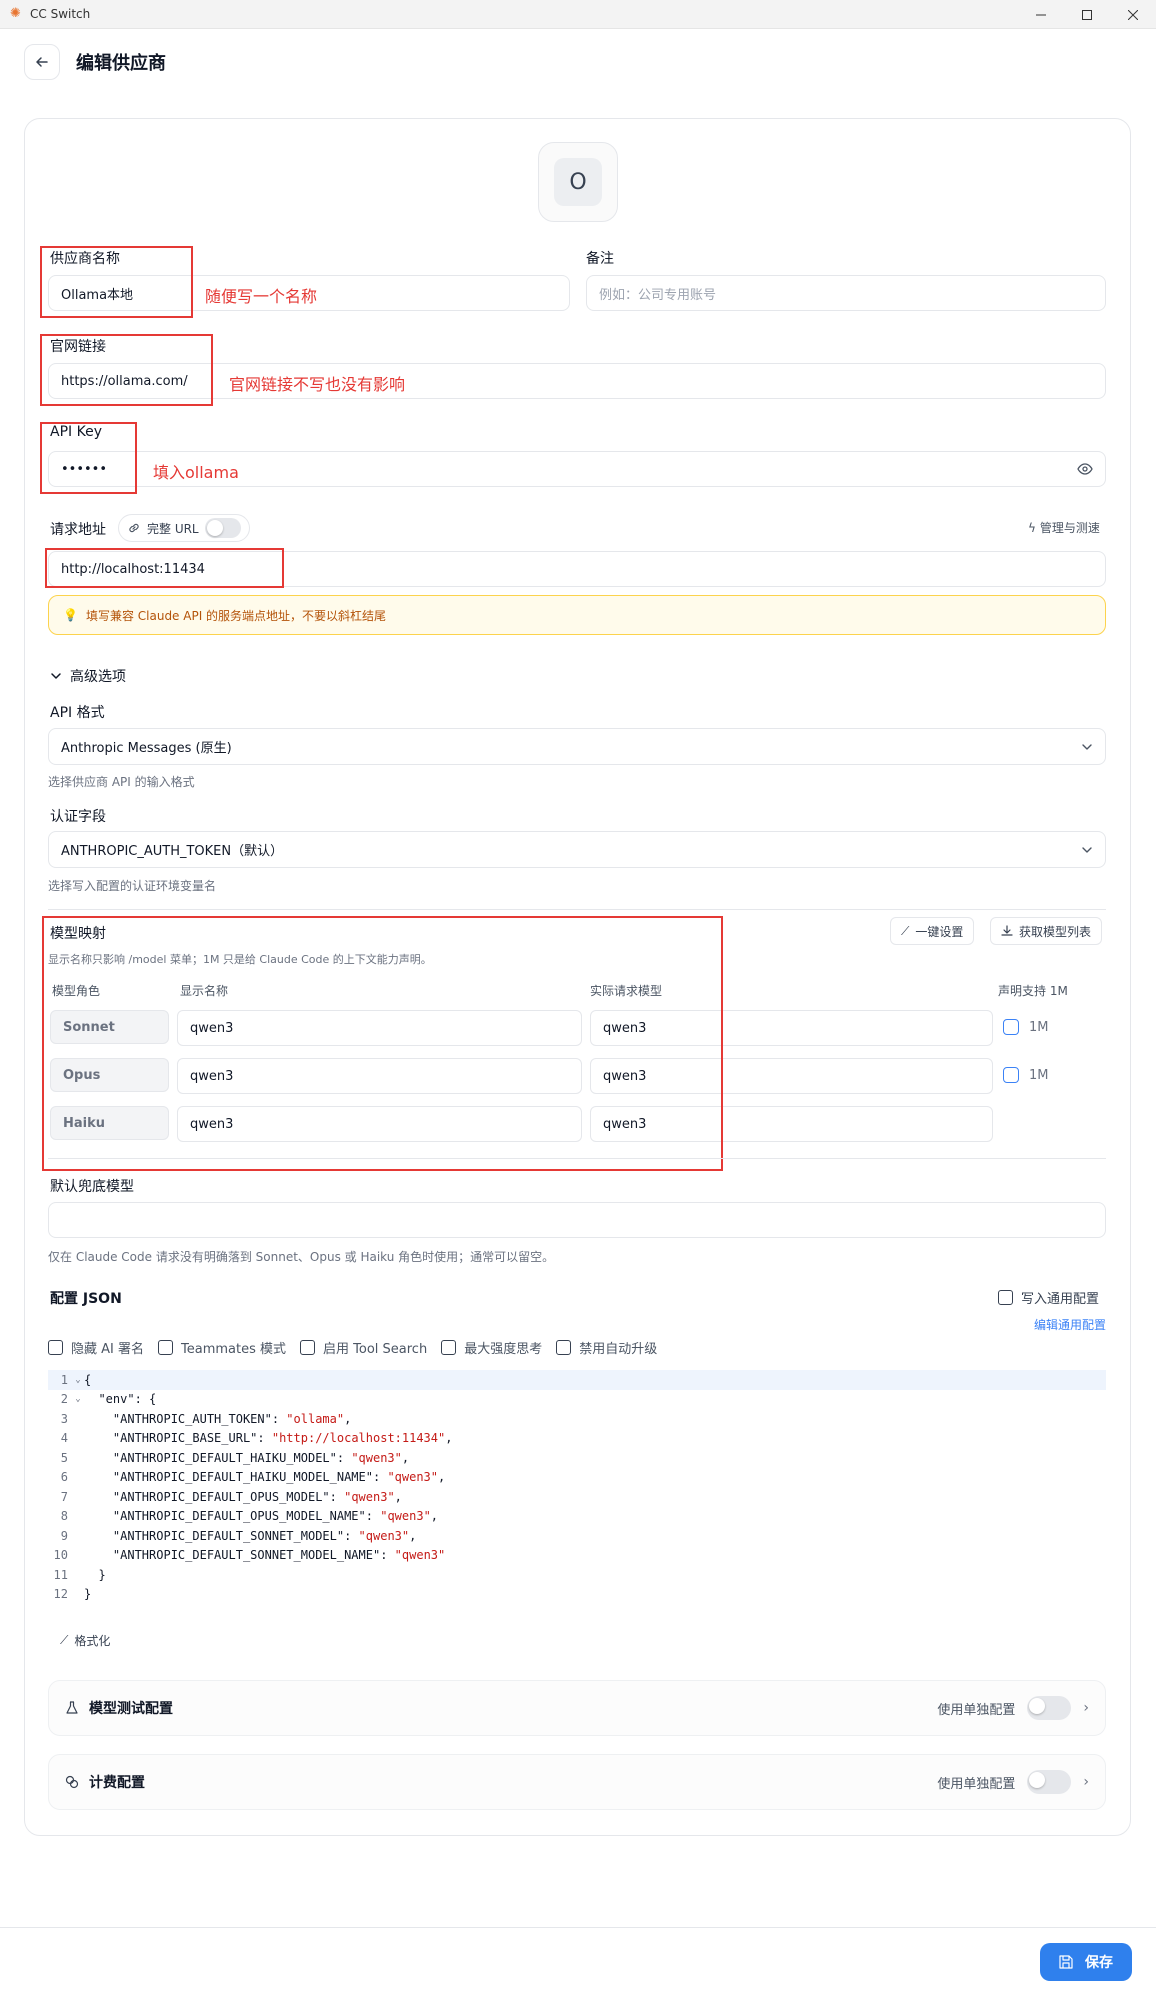 This screenshot has width=1156, height=1997. Describe the element at coordinates (577, 746) in the screenshot. I see `api-format-select: Anthropic Messages (原生)` at that location.